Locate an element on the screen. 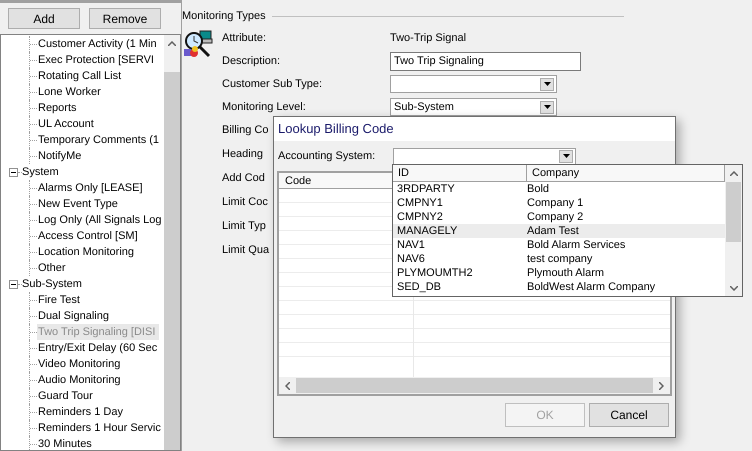 The width and height of the screenshot is (752, 451). group-title: Monitoring Types is located at coordinates (224, 16).